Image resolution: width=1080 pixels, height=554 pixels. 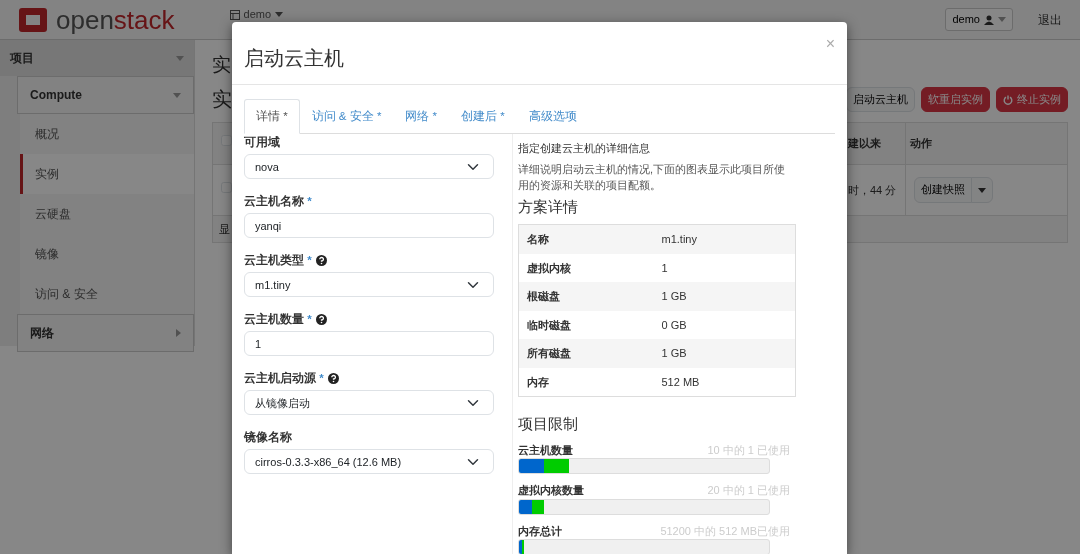 I want to click on table-cell: 虚拟内核, so click(x=586, y=268).